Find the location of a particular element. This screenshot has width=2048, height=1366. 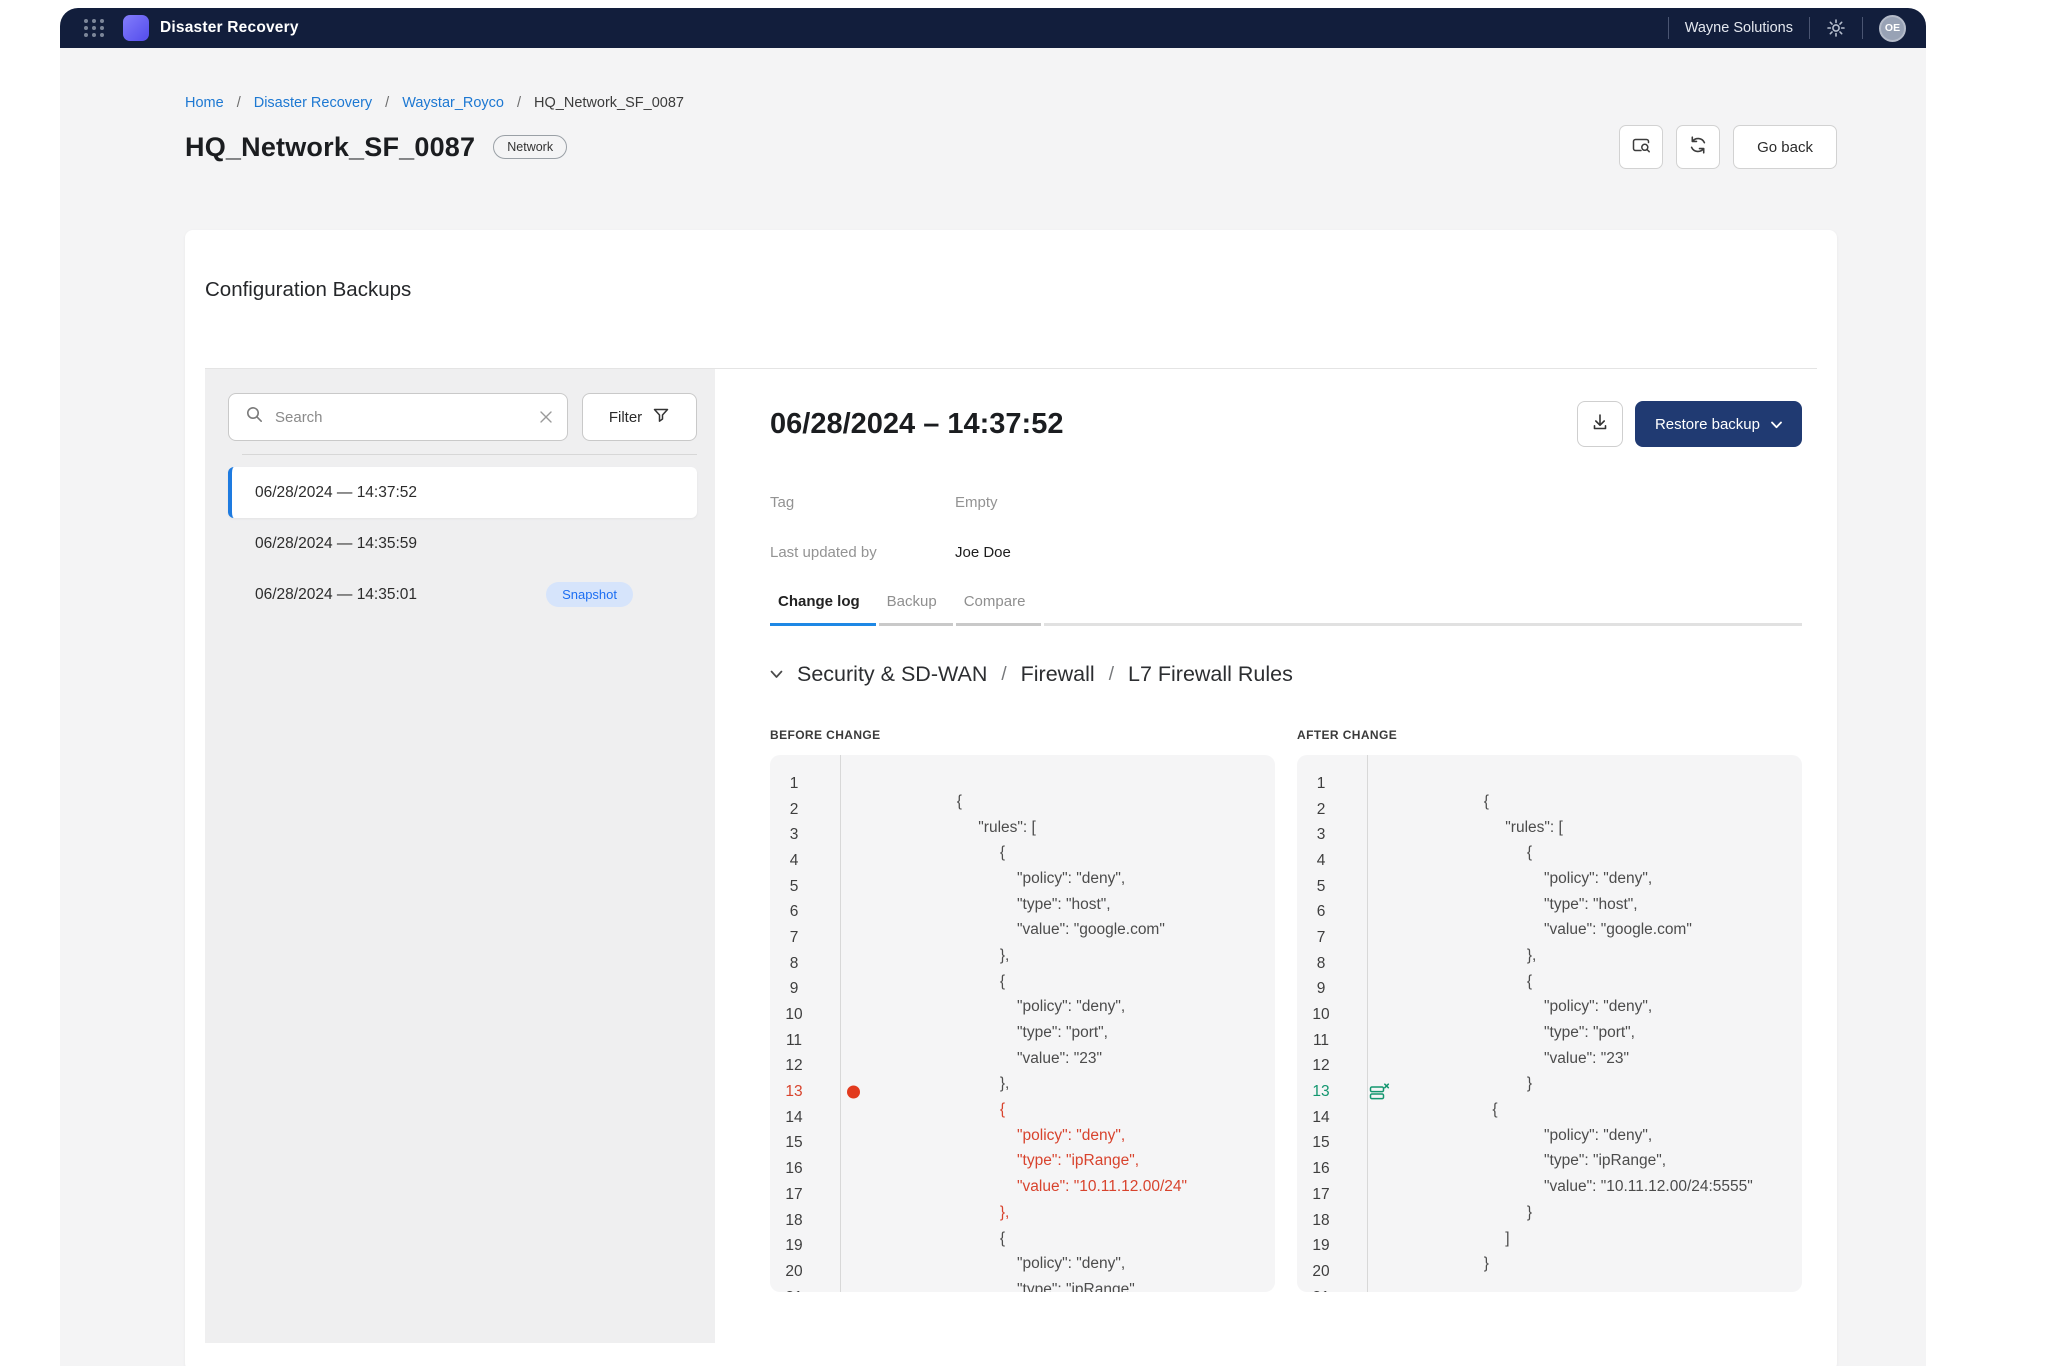

filter-button: Filter is located at coordinates (639, 417).